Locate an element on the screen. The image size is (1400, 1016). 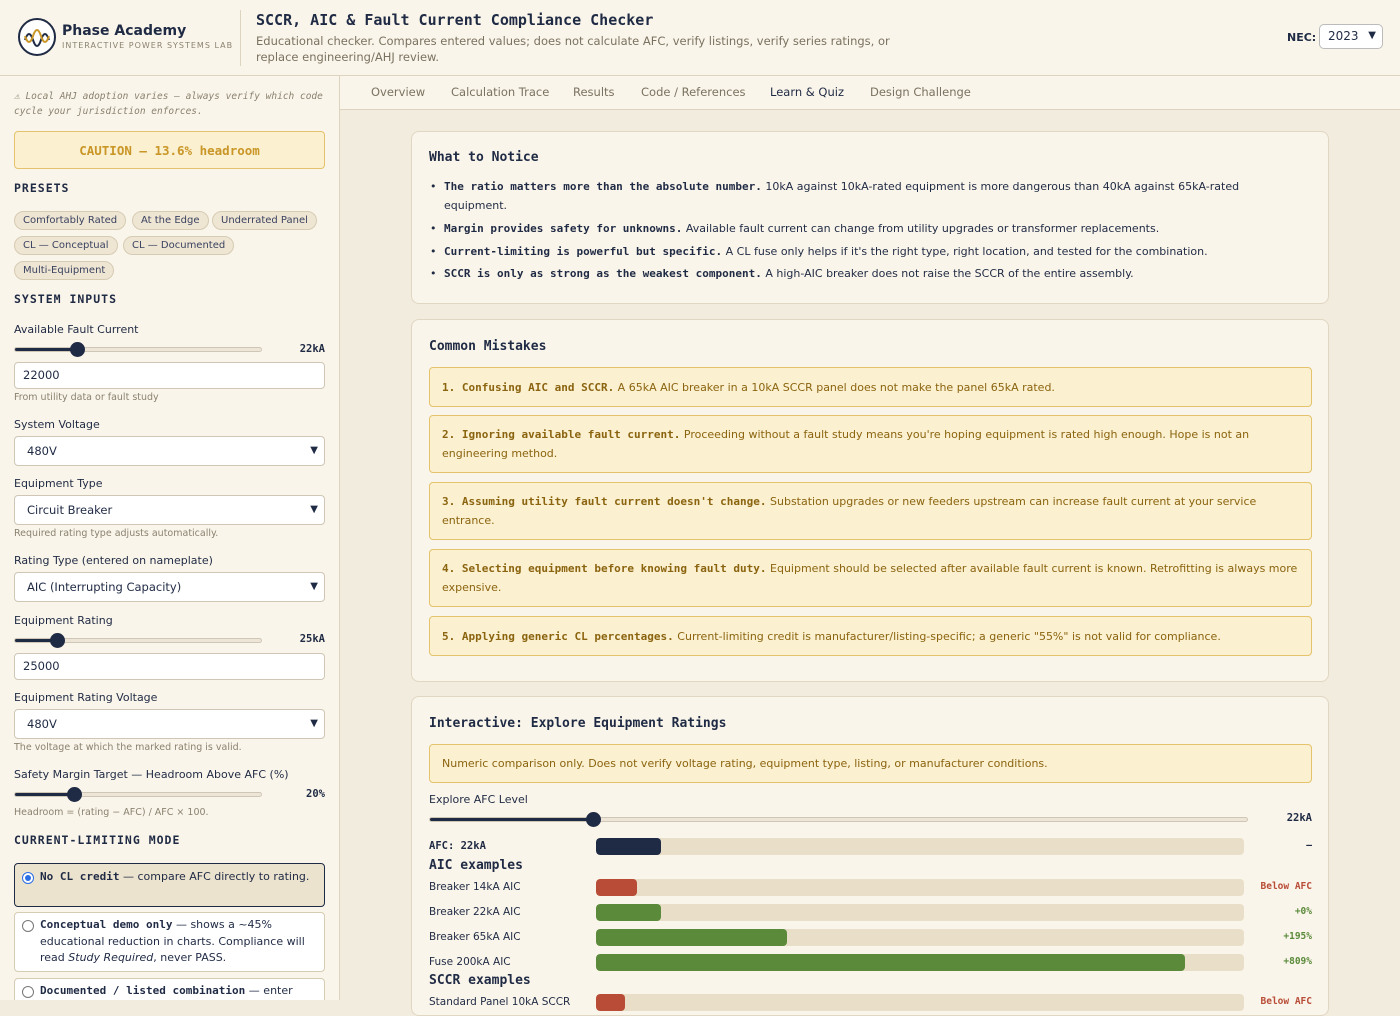
nec-select: 2023 ▼ is located at coordinates (1351, 36).